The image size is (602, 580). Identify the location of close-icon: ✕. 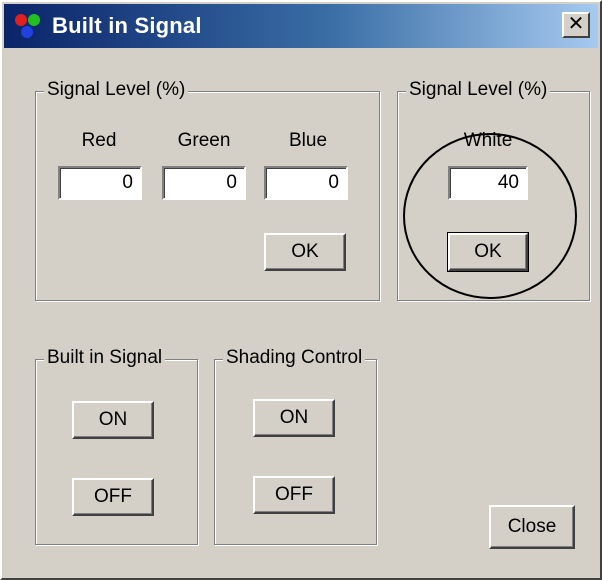
(576, 25).